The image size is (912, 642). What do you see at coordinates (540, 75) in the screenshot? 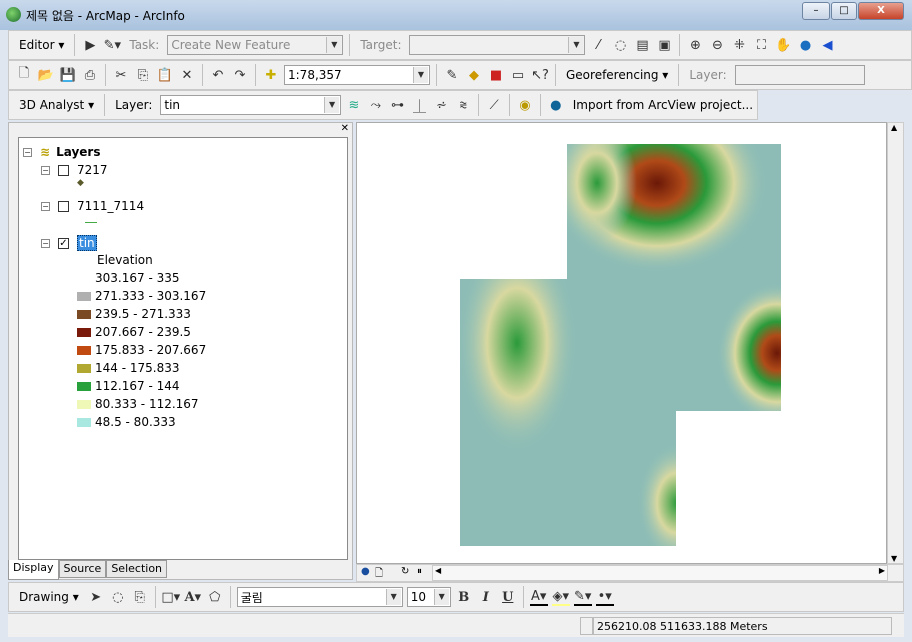
I see `whats-this-help-icon: ↖?` at bounding box center [540, 75].